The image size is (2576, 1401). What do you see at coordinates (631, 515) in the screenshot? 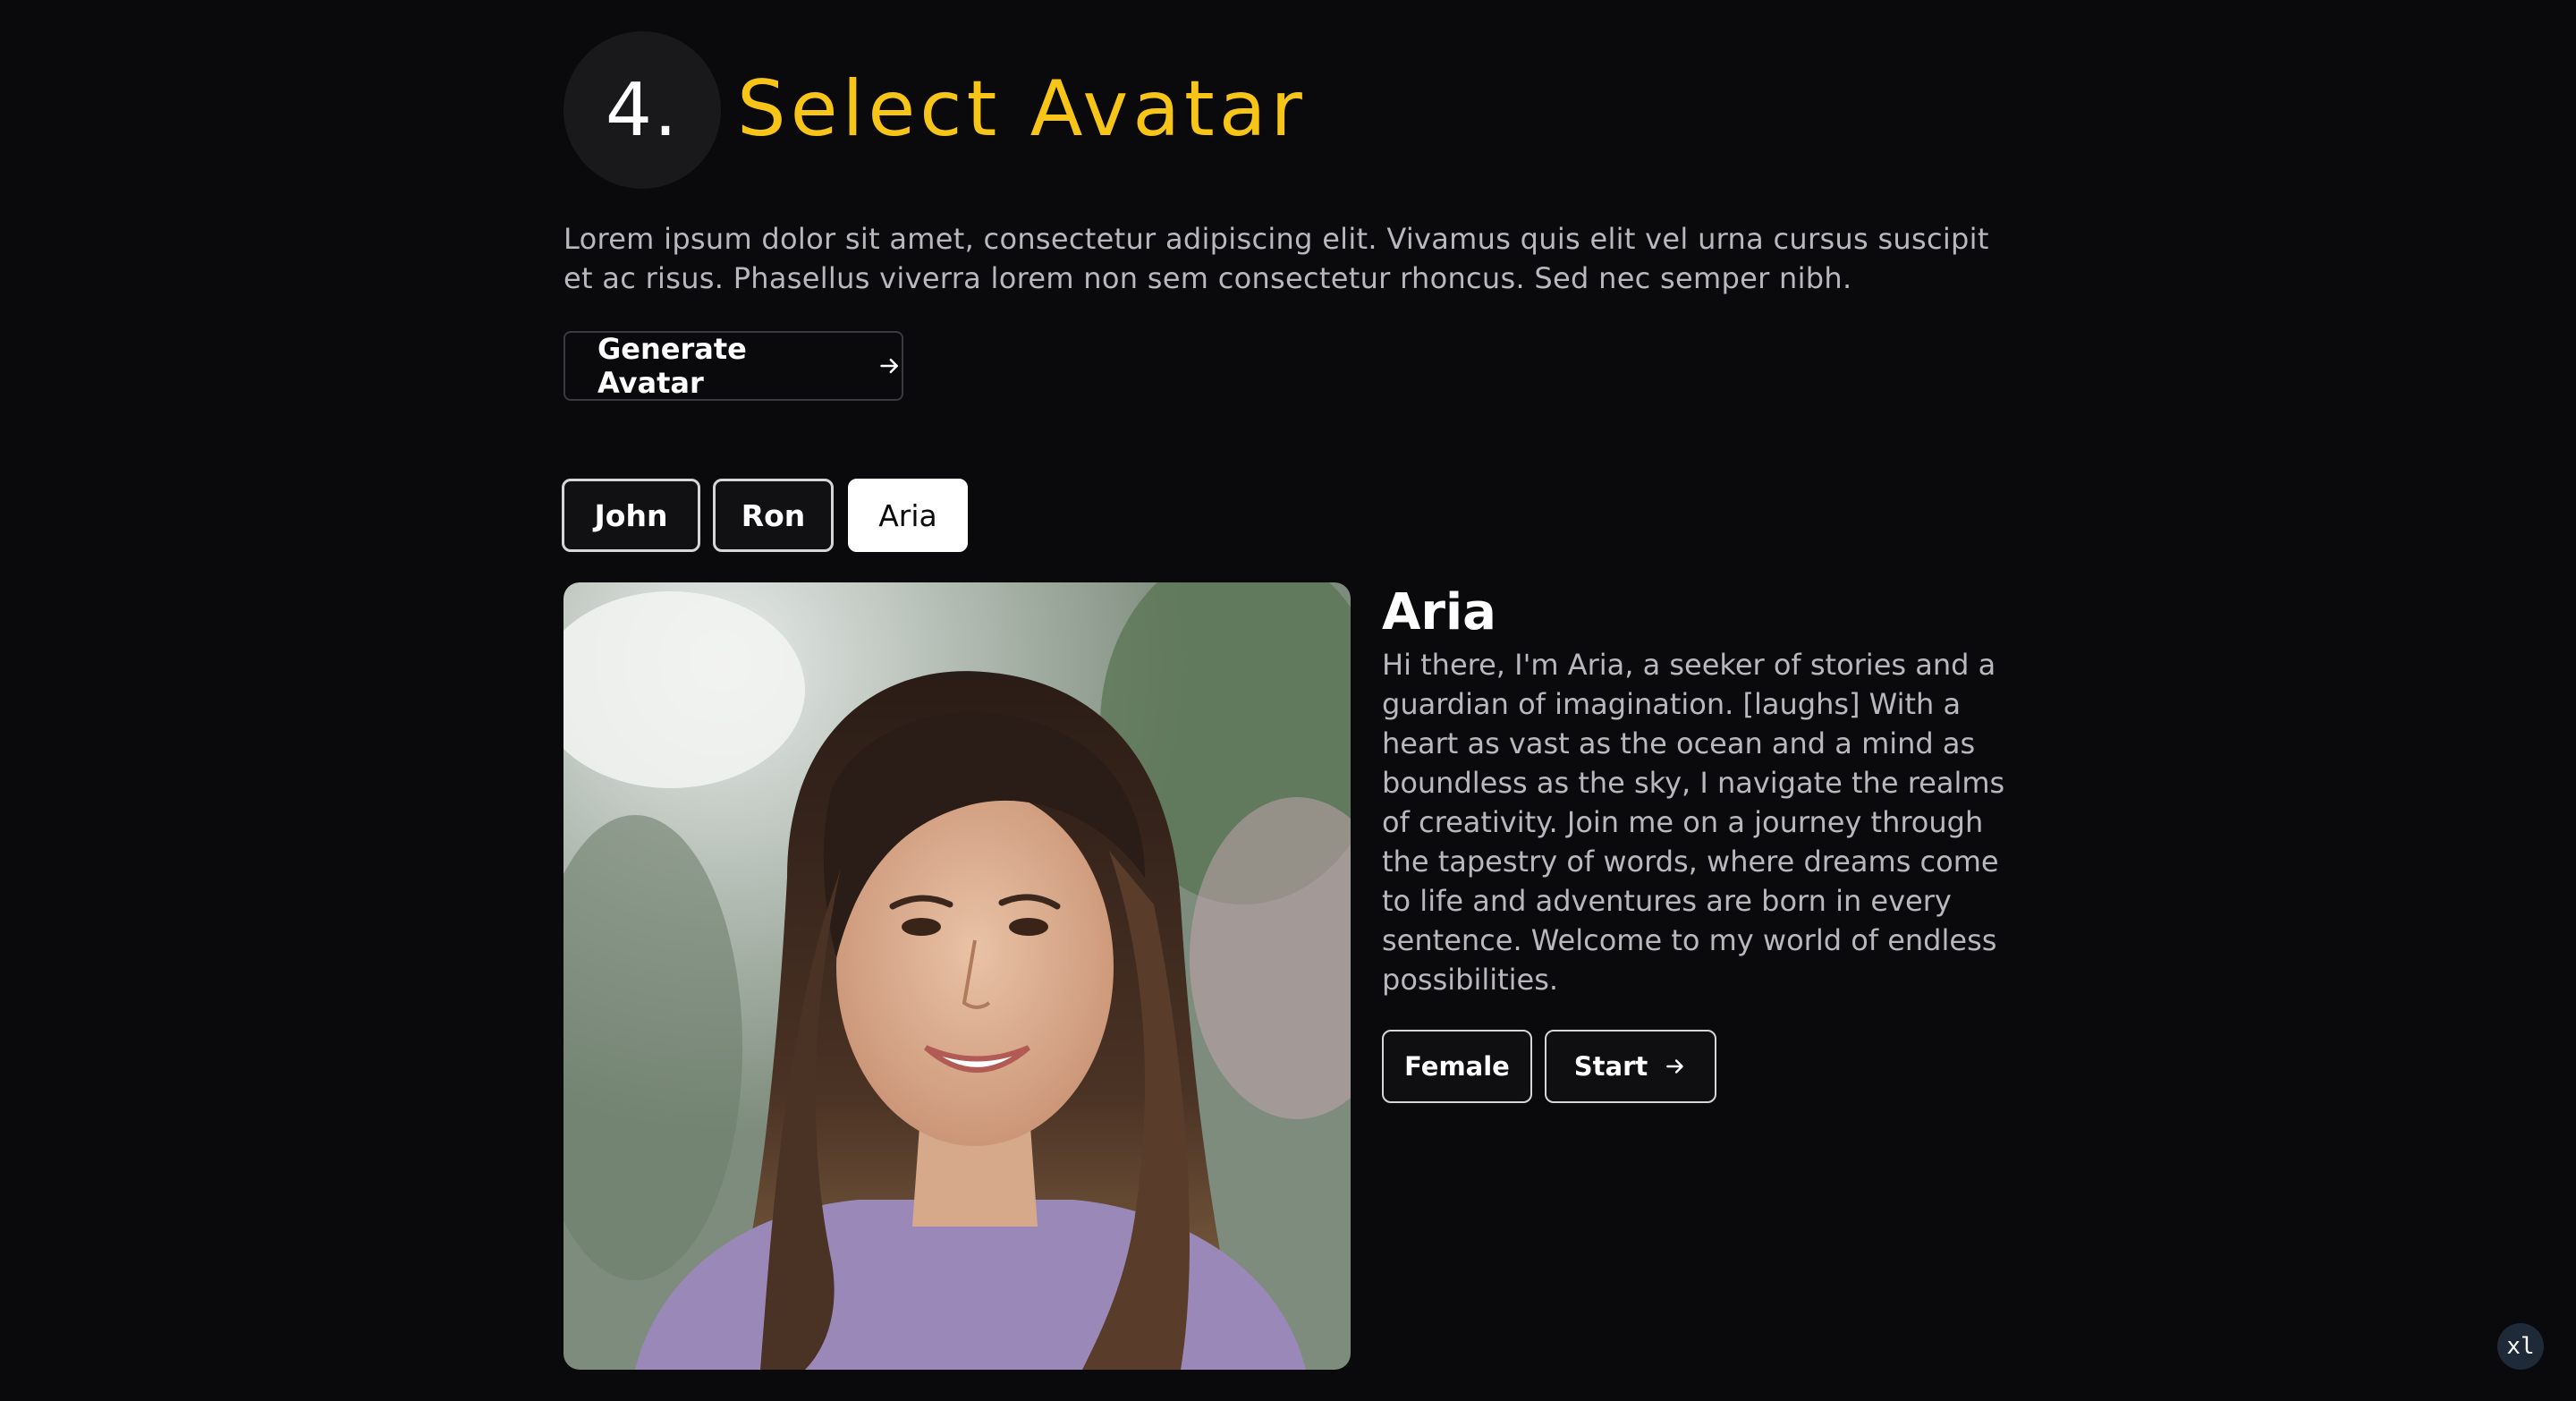
I see `tab-john: John` at bounding box center [631, 515].